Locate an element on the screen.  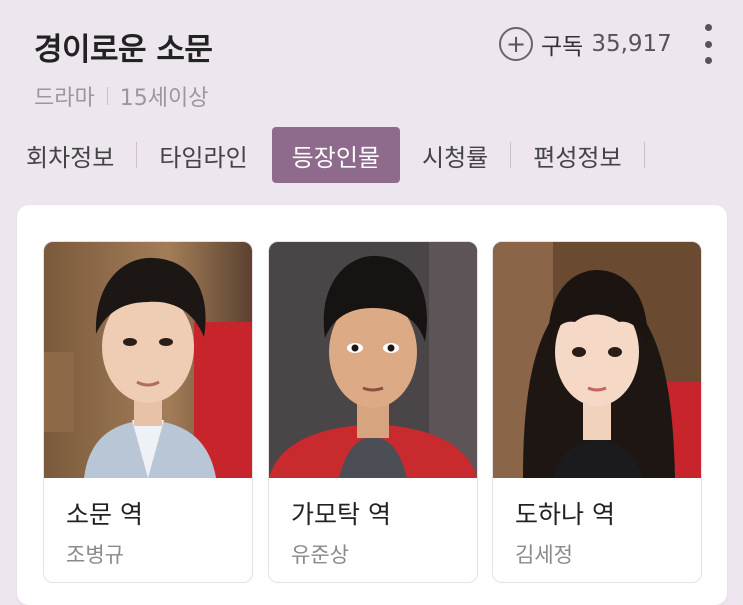
tab-bar: 회차정보 타임라인 등장인물 시청률 편성정보 is located at coordinates (371, 155).